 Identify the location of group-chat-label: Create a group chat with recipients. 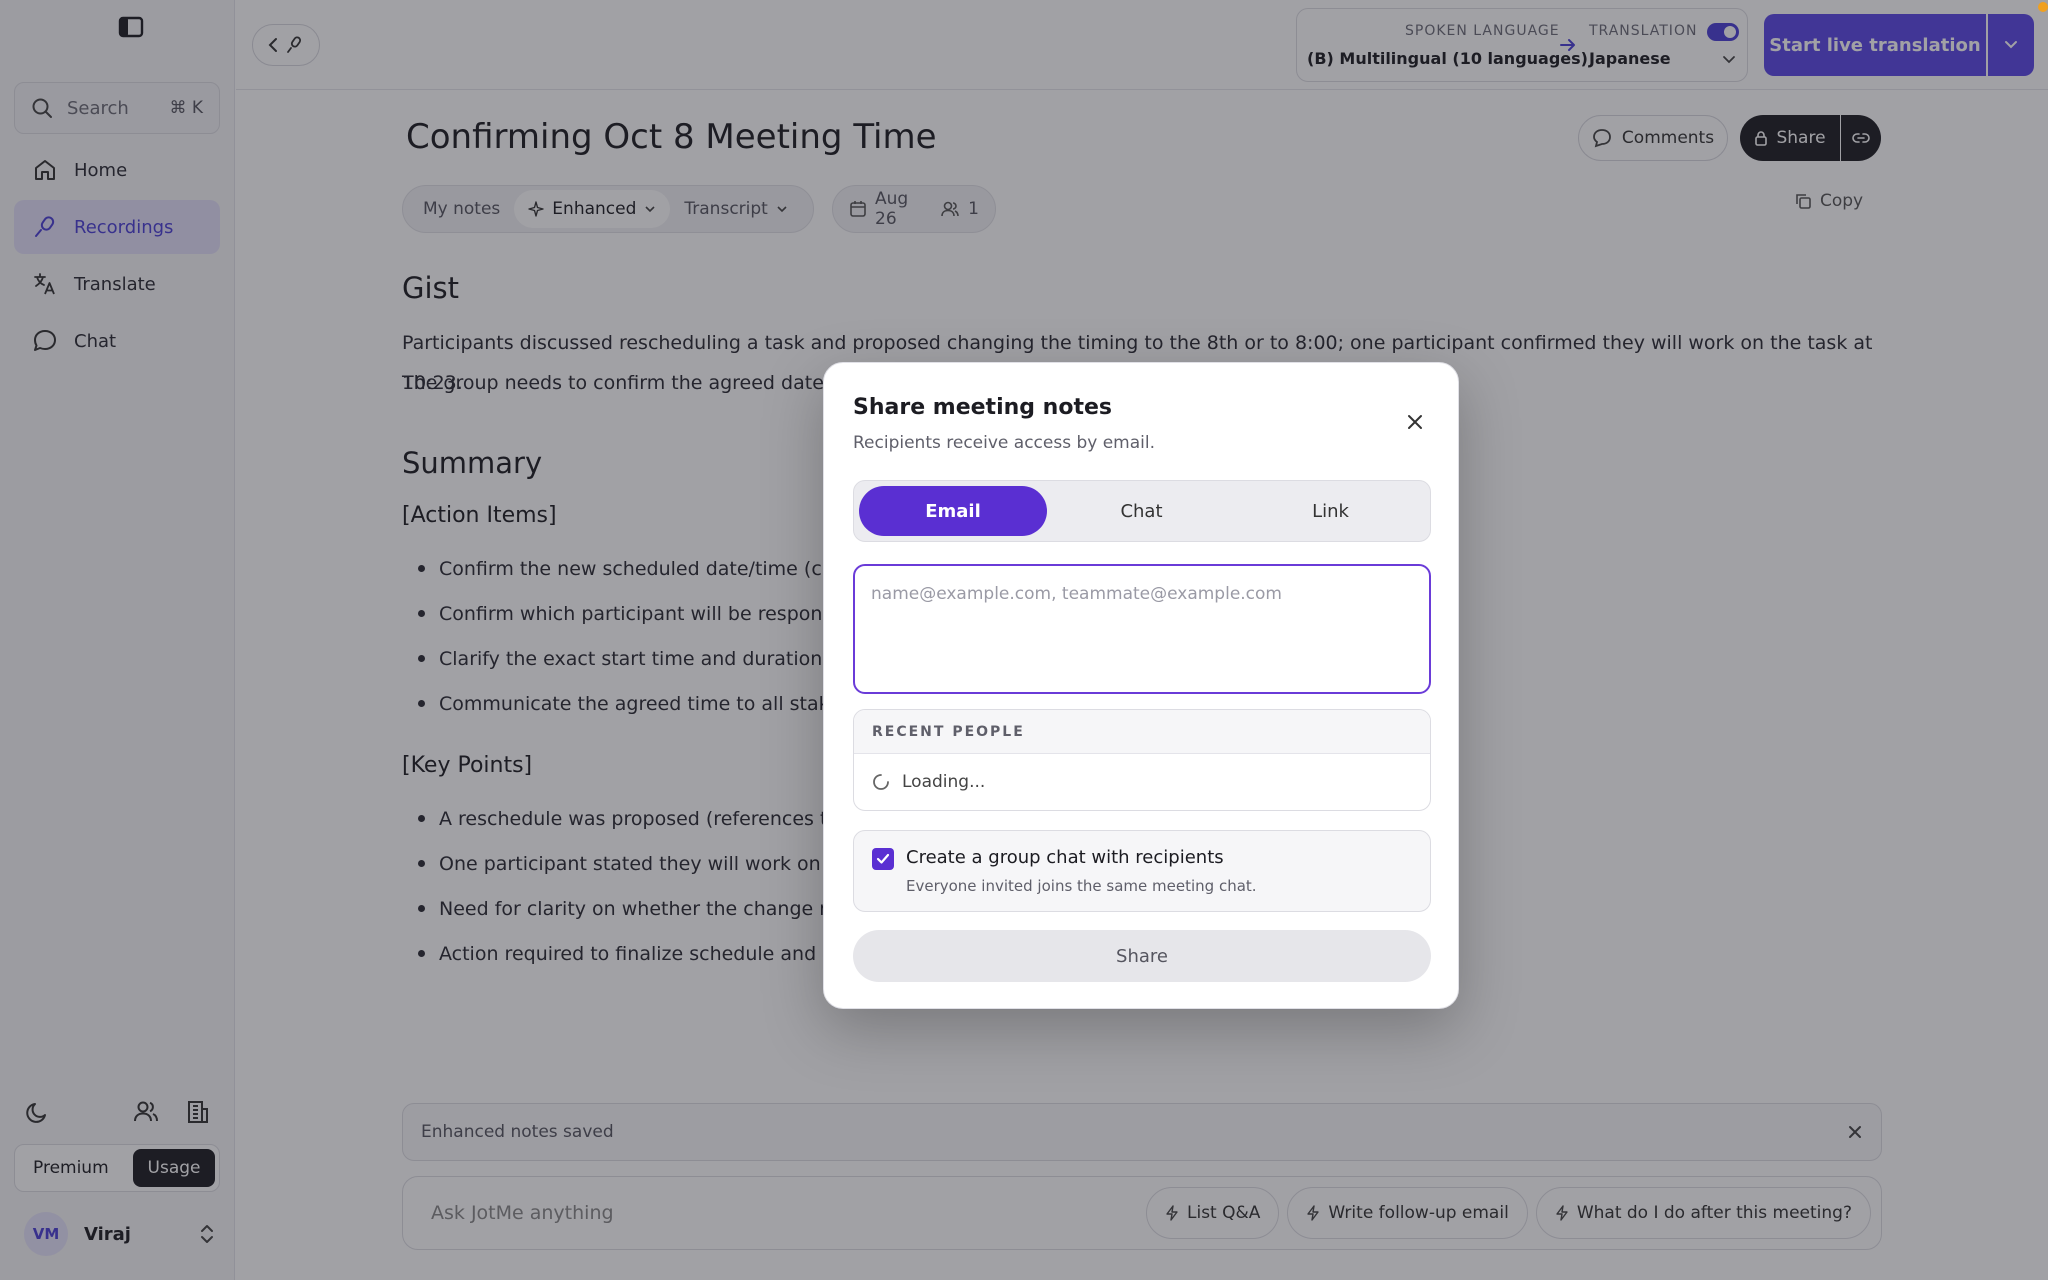
(1065, 857).